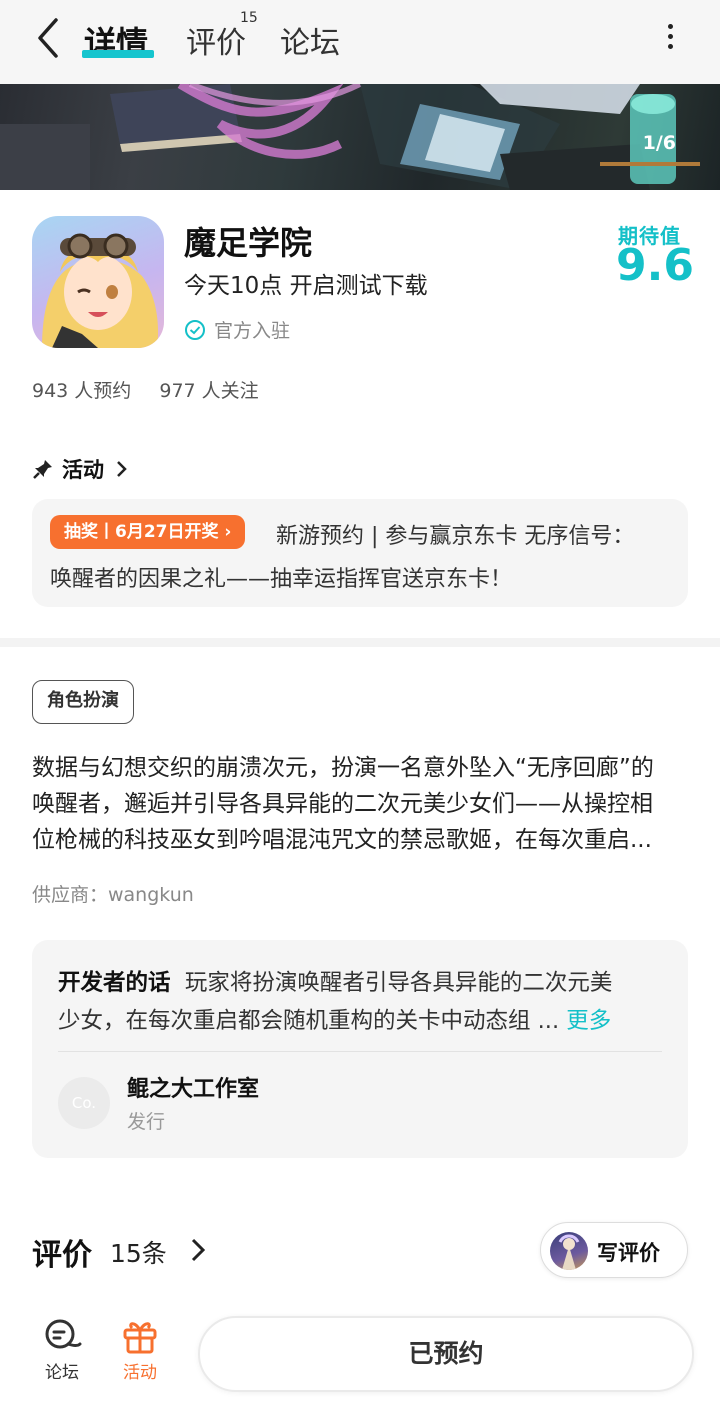 This screenshot has height=1406, width=720. Describe the element at coordinates (398, 983) in the screenshot. I see `developer-note-line1: 玩家将扮演唤醒者引导各具异能的二次元美` at that location.